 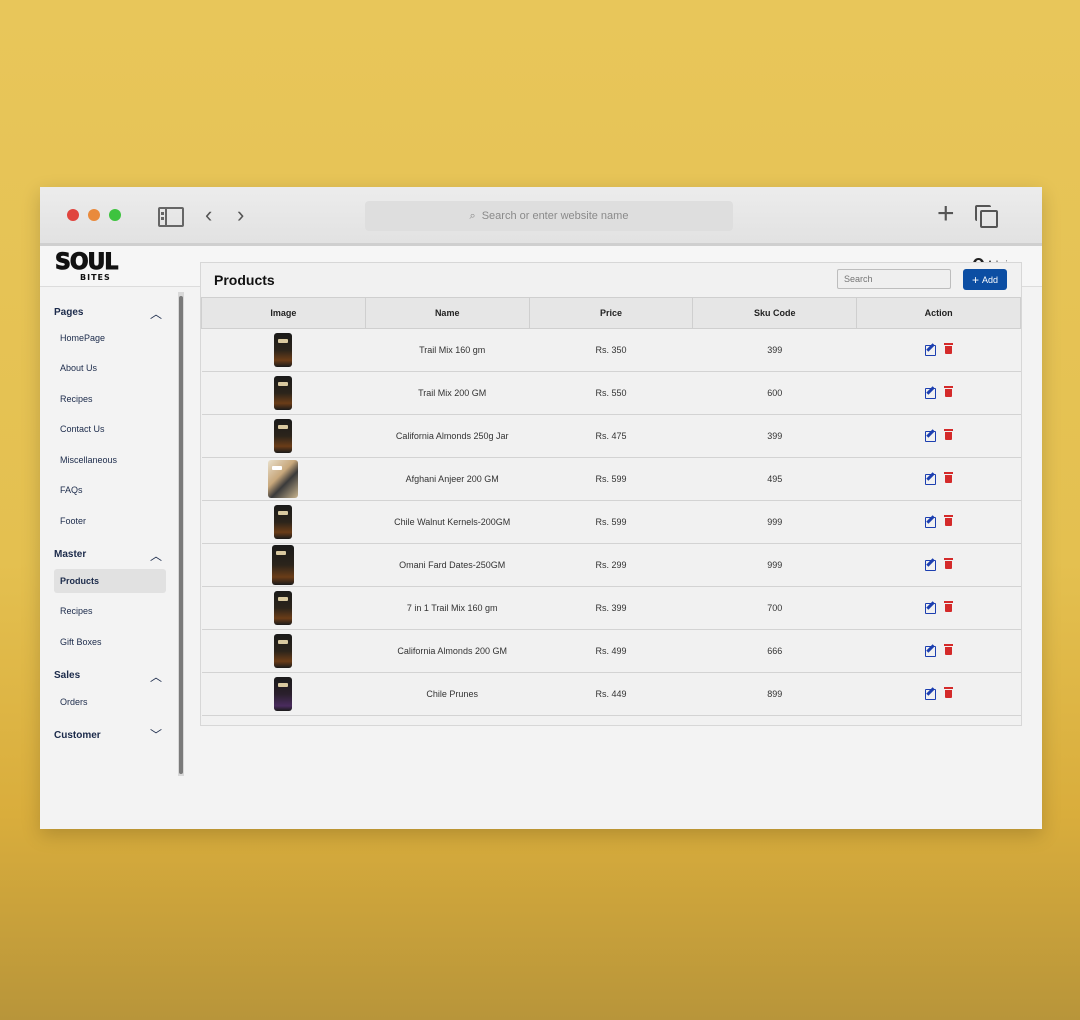 I want to click on sidebar-toggle-icon, so click(x=171, y=217).